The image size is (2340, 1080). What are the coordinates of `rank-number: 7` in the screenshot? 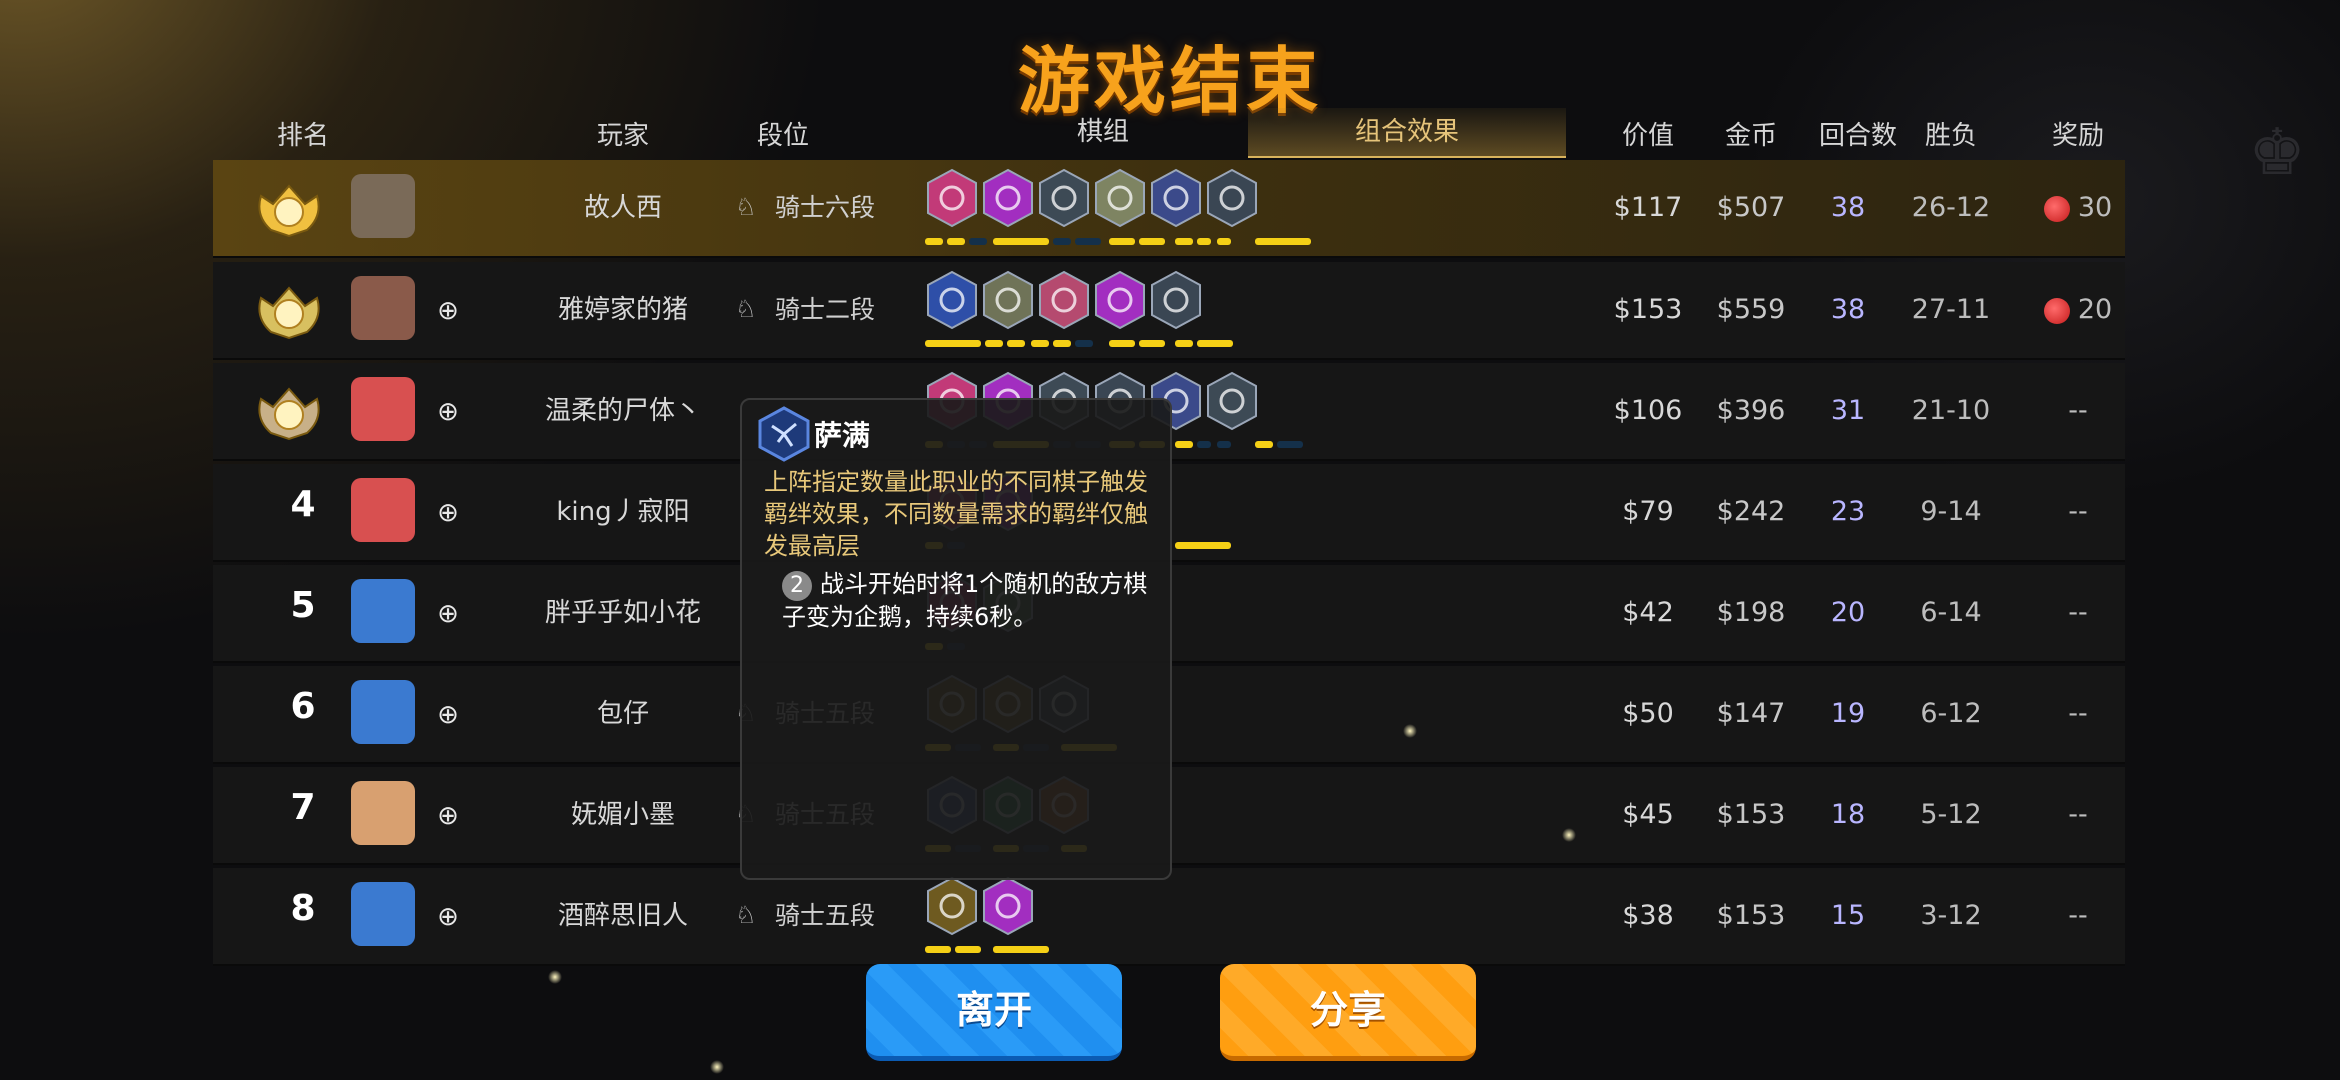 It's located at (303, 807).